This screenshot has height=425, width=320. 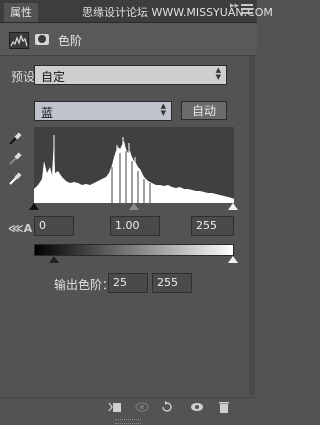 What do you see at coordinates (103, 111) in the screenshot?
I see `channel-dropdown: 蓝 ▲ ▼` at bounding box center [103, 111].